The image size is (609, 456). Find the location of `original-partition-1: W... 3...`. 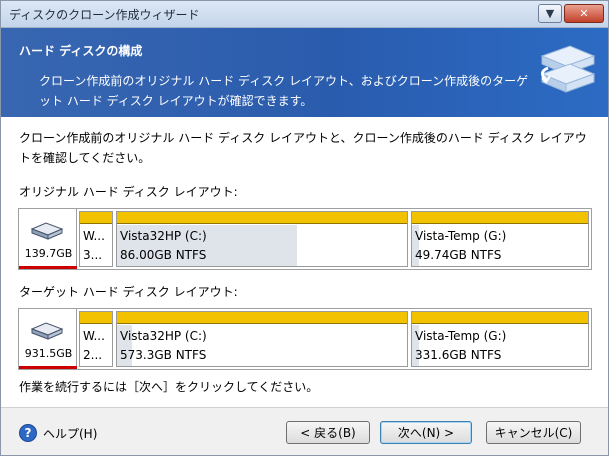

original-partition-1: W... 3... is located at coordinates (96, 239).